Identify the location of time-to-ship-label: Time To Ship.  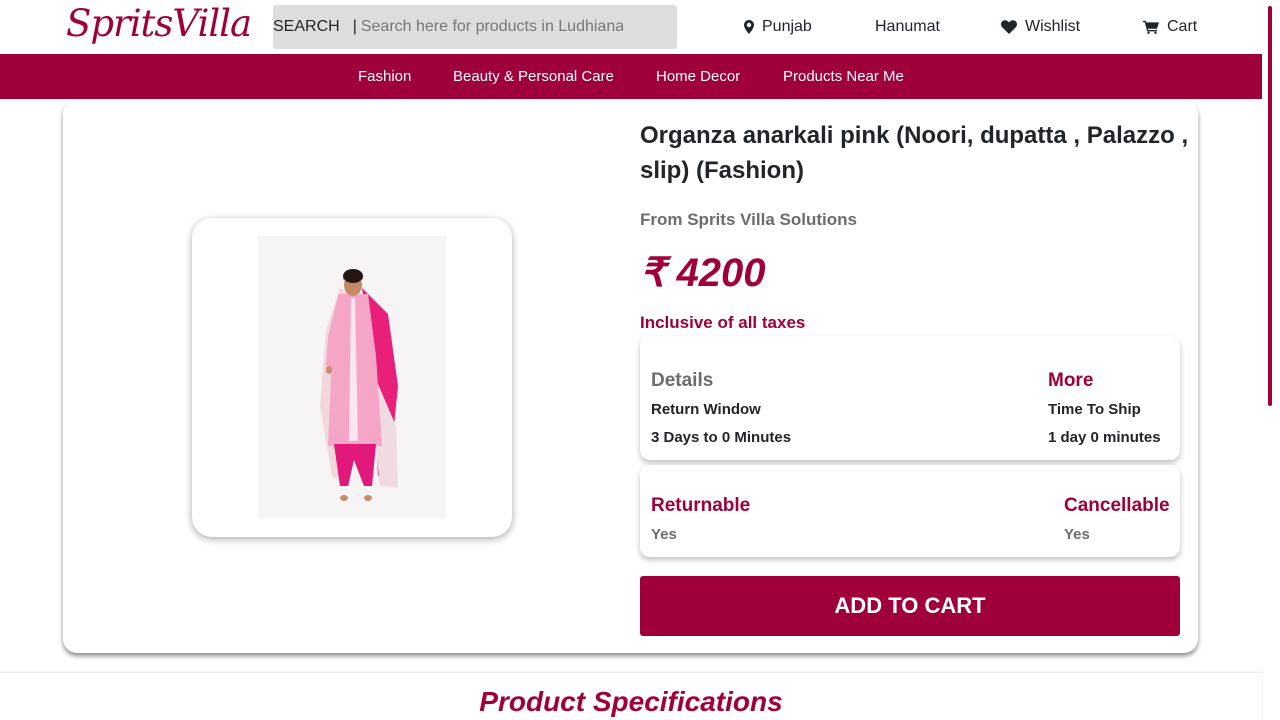
(1094, 409).